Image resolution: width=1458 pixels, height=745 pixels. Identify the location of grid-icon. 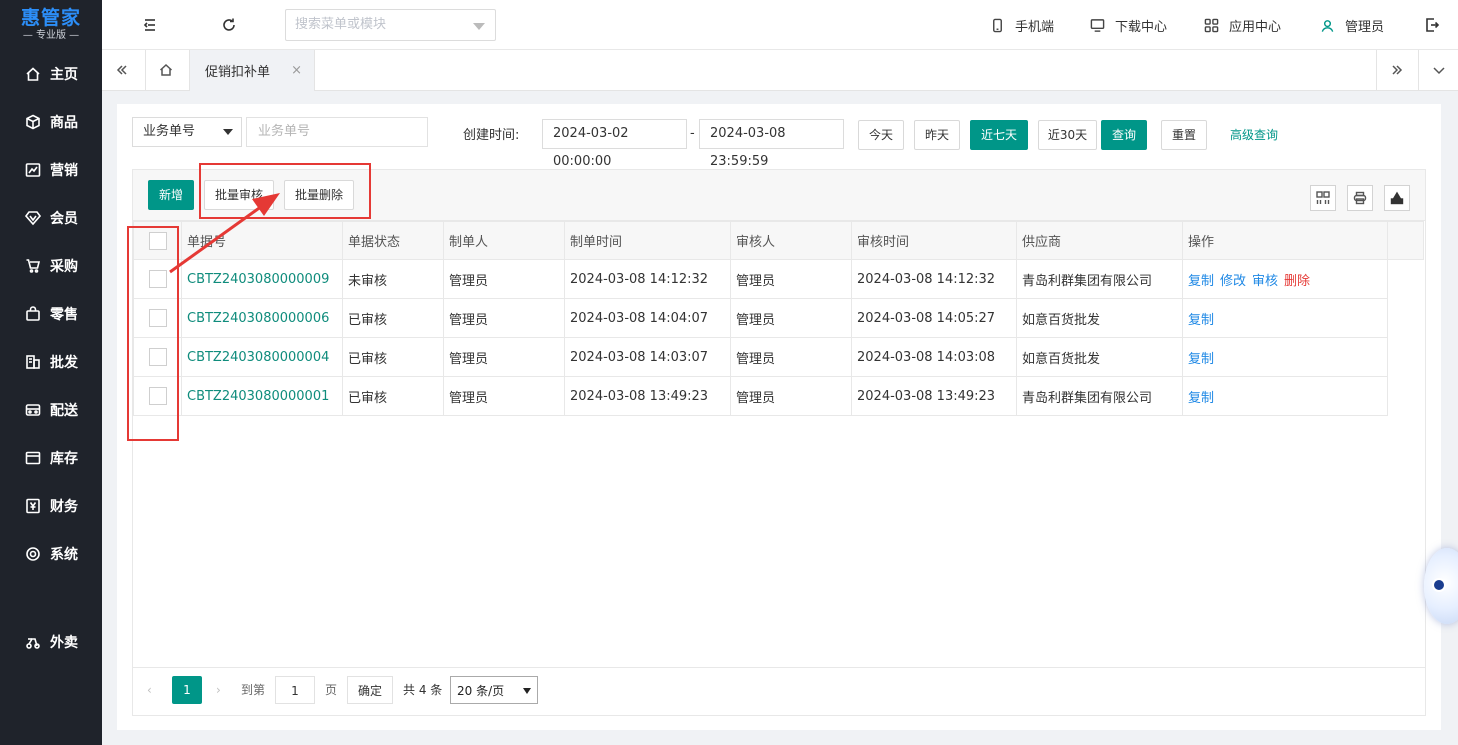
(1211, 25).